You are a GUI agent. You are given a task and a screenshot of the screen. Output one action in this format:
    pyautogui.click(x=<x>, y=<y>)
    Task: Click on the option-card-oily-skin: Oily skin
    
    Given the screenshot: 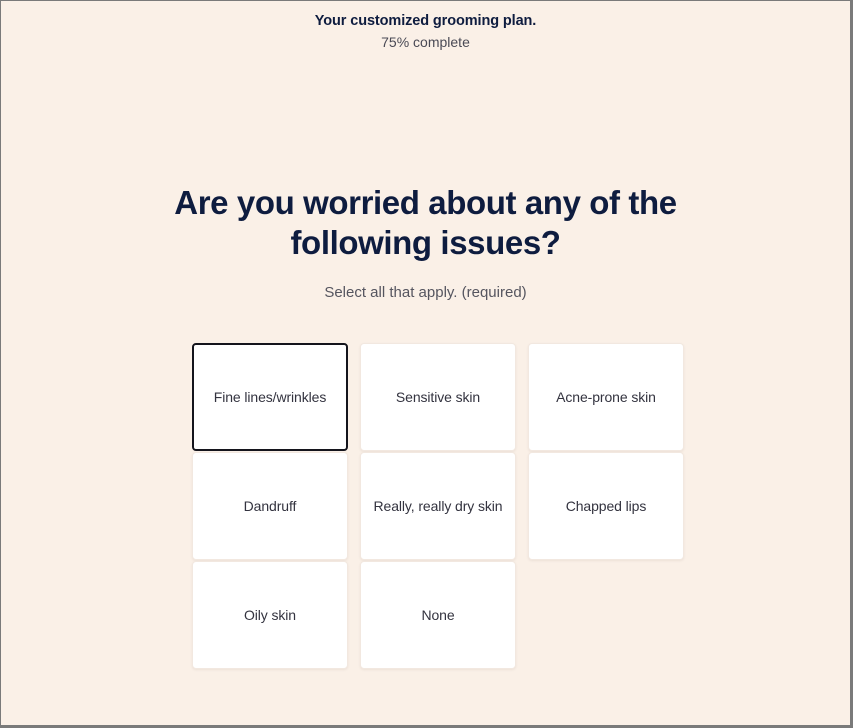 What is the action you would take?
    pyautogui.click(x=270, y=615)
    